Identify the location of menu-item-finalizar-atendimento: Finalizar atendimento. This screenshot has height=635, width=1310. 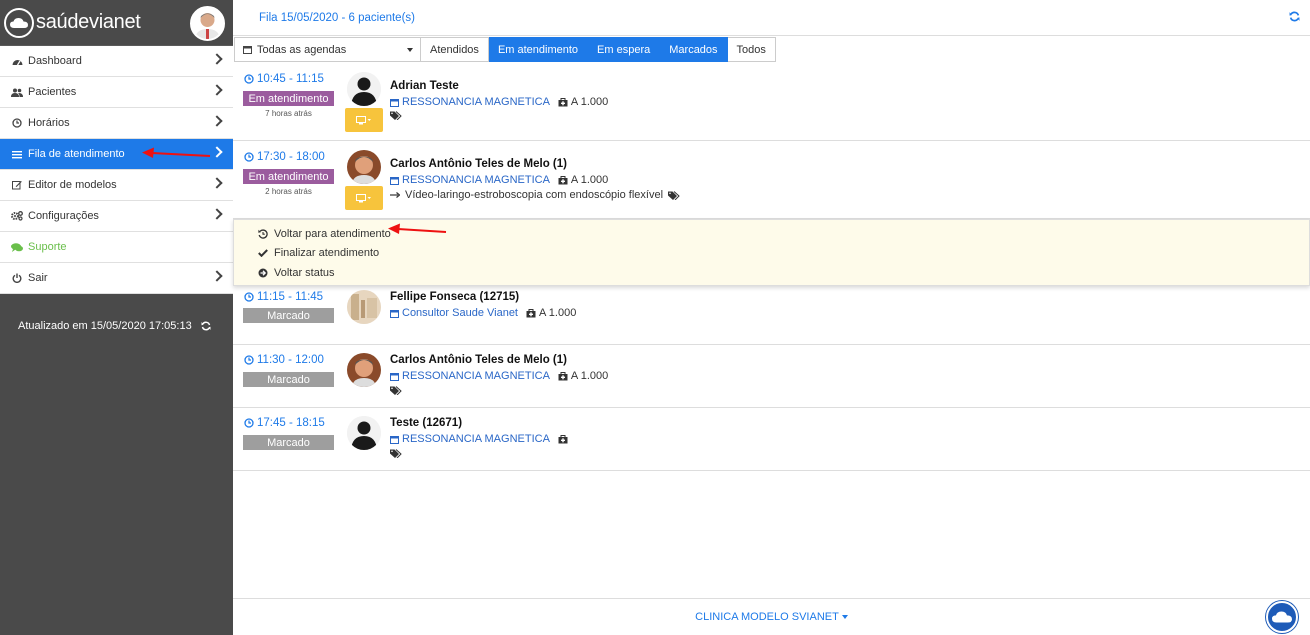
(317, 253).